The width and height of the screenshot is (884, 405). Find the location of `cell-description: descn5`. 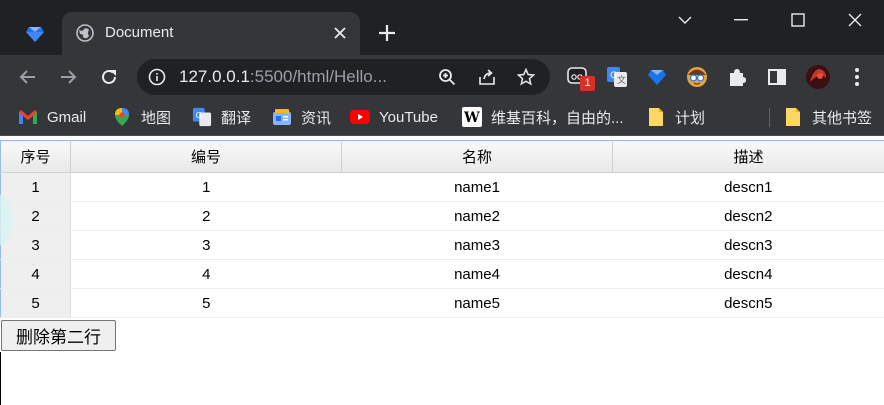

cell-description: descn5 is located at coordinates (748, 303).